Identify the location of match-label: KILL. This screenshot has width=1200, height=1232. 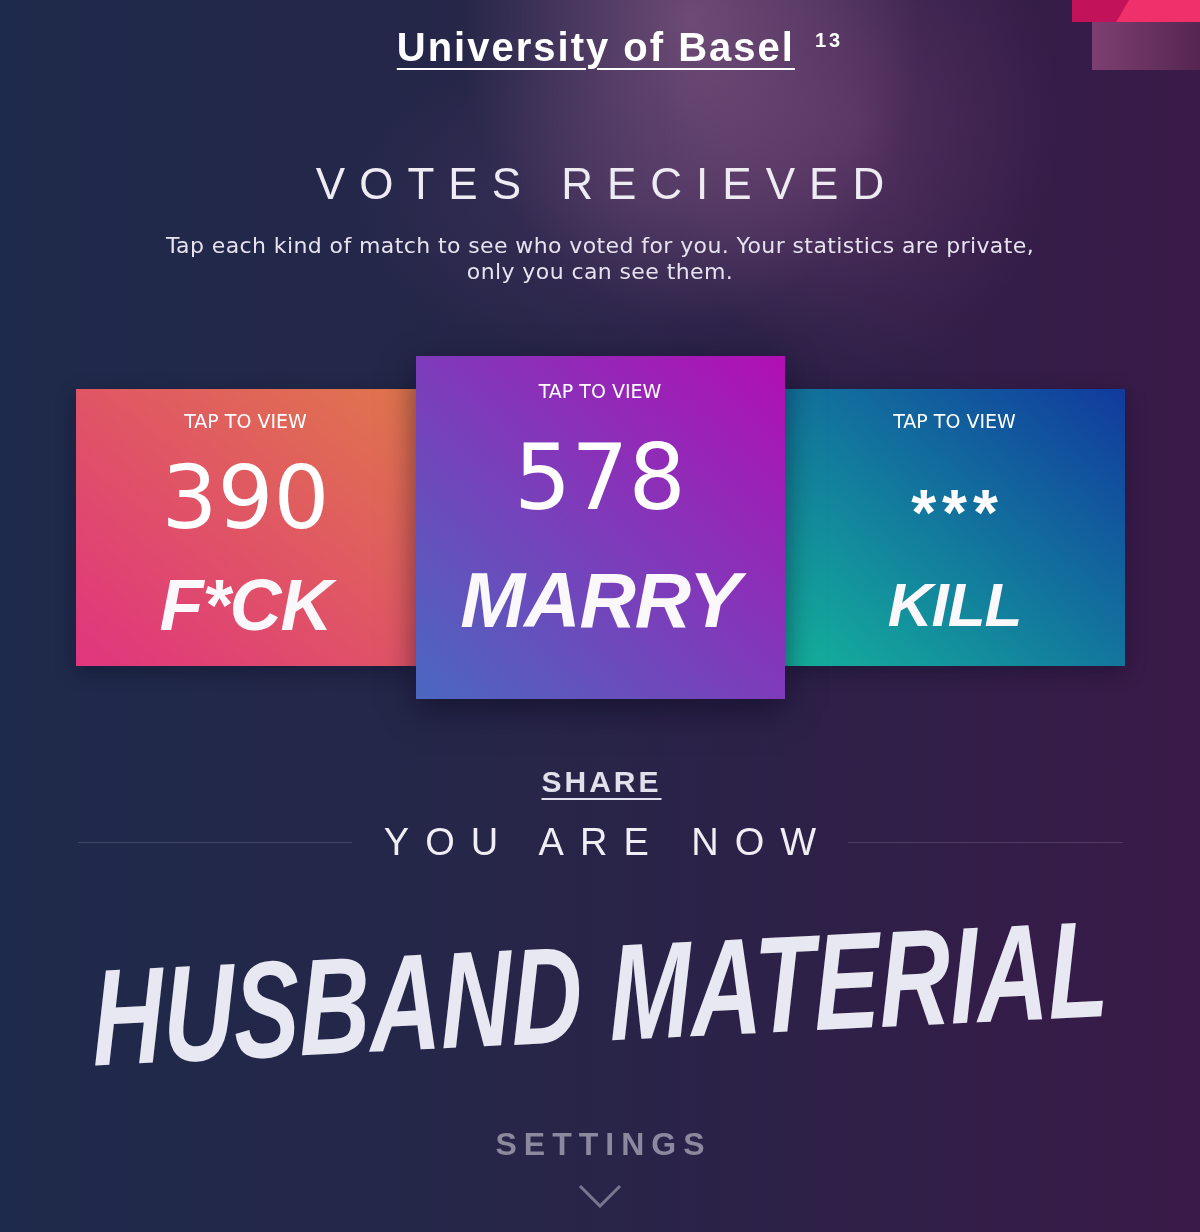
(954, 605).